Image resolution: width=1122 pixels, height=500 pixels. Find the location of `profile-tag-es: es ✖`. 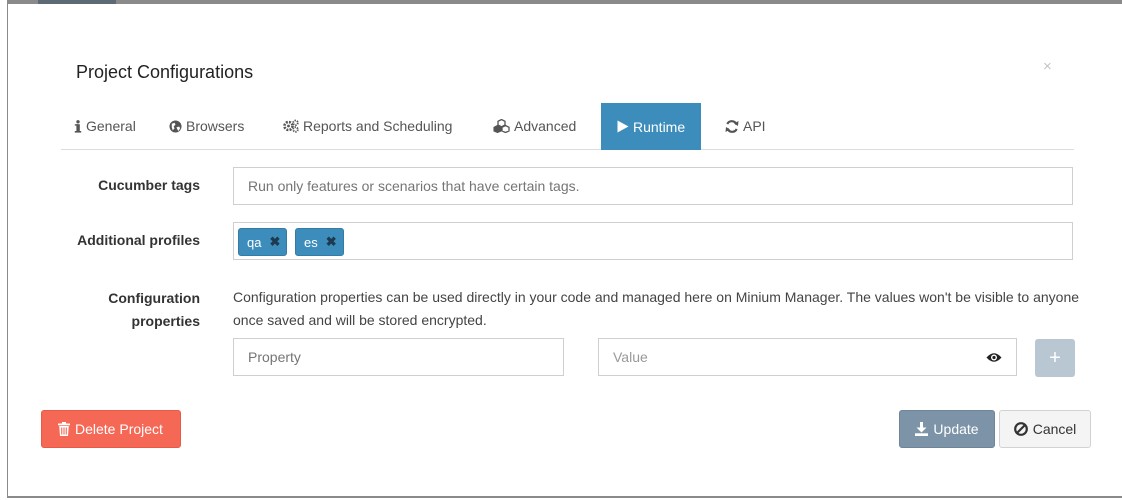

profile-tag-es: es ✖ is located at coordinates (319, 242).